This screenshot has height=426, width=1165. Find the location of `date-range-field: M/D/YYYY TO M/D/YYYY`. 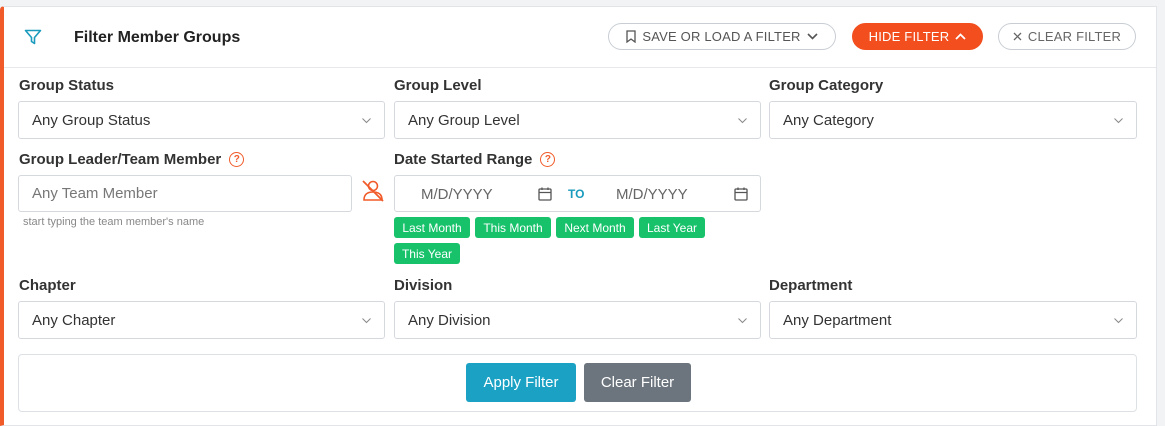

date-range-field: M/D/YYYY TO M/D/YYYY is located at coordinates (577, 193).